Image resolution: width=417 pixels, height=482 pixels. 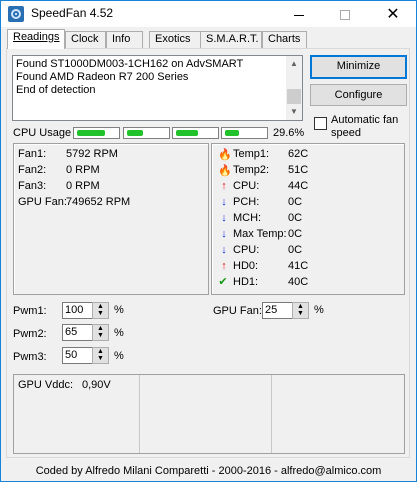 What do you see at coordinates (298, 266) in the screenshot?
I see `hd0-temp-value: 41C` at bounding box center [298, 266].